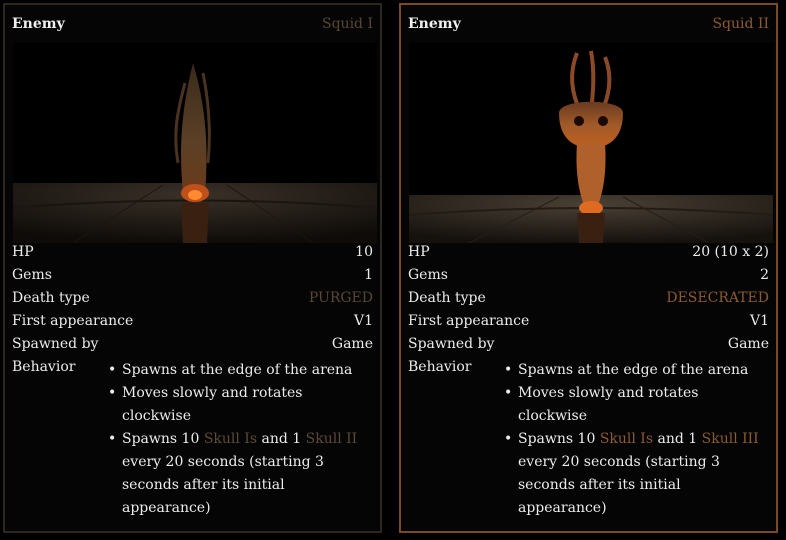 The width and height of the screenshot is (786, 540). I want to click on card-header: Enemy Squid I, so click(192, 26).